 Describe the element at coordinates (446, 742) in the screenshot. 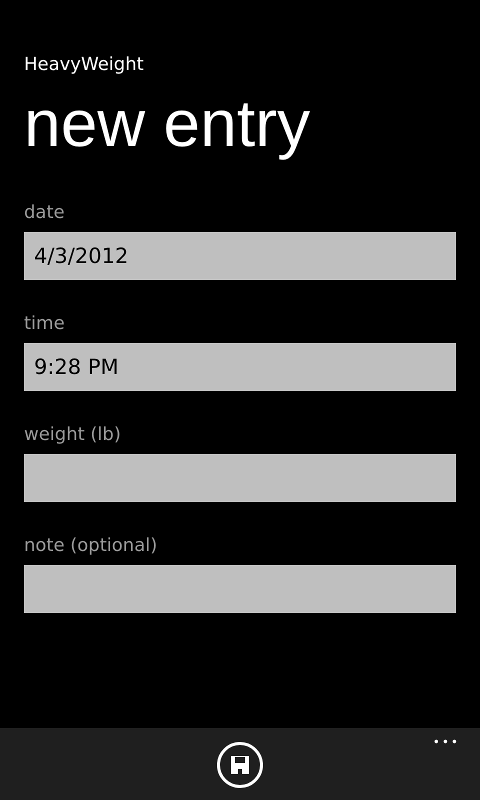

I see `more-button: •••` at that location.